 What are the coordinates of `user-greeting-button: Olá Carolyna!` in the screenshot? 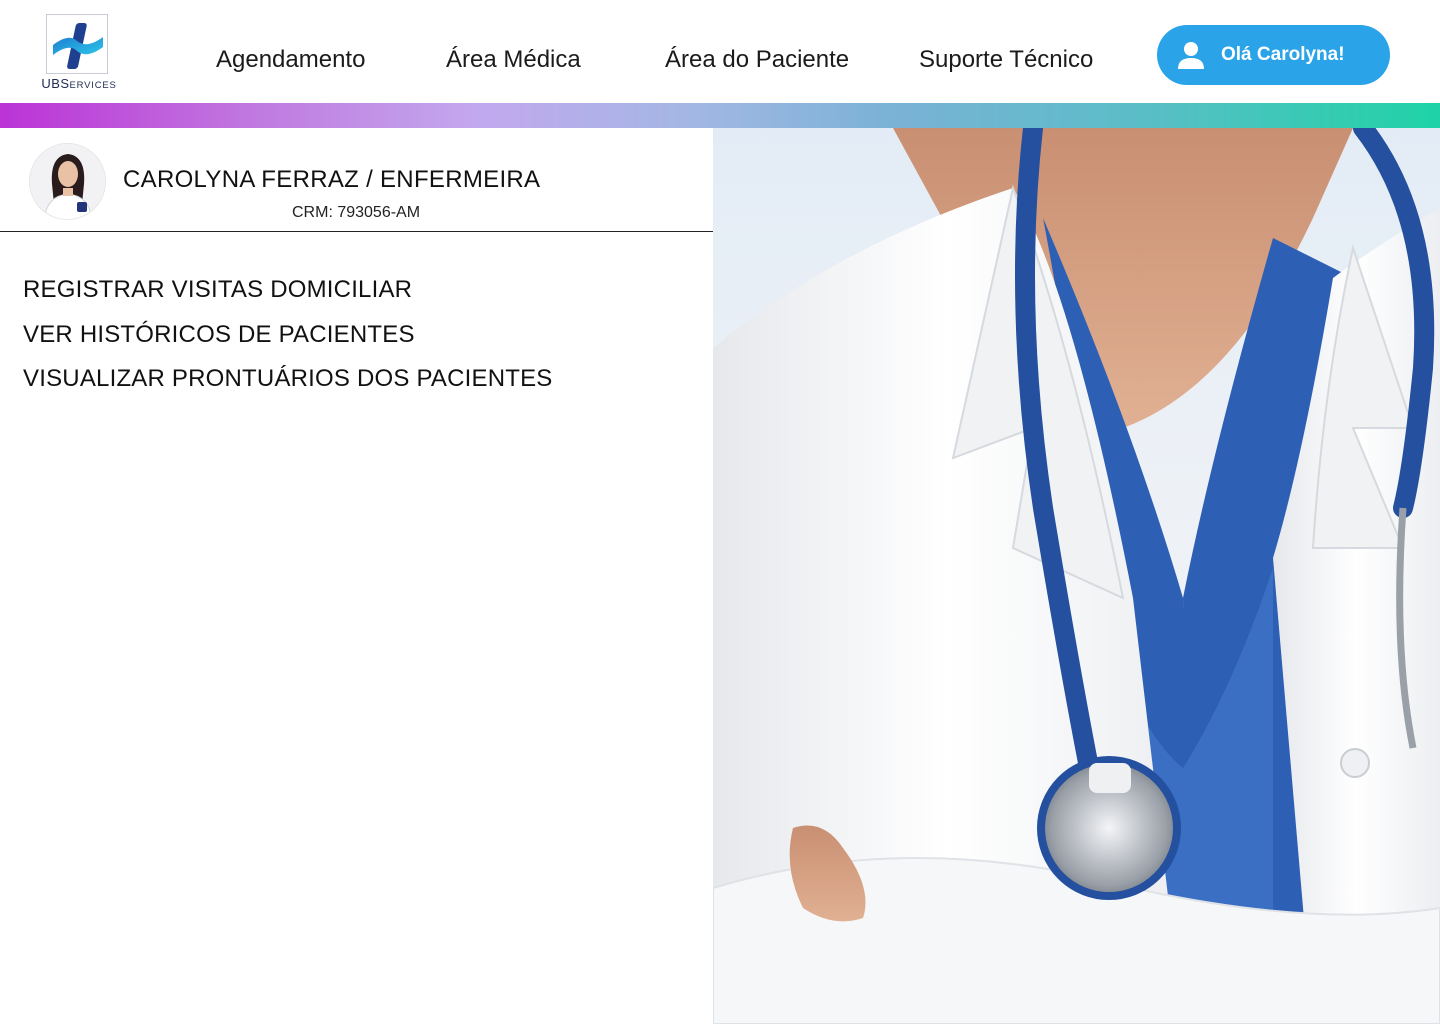 It's located at (1273, 55).